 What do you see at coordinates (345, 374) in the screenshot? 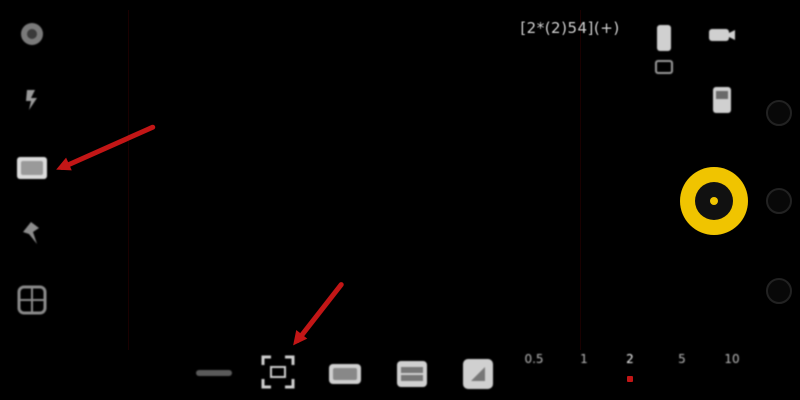
I see `photo-mode-icon` at bounding box center [345, 374].